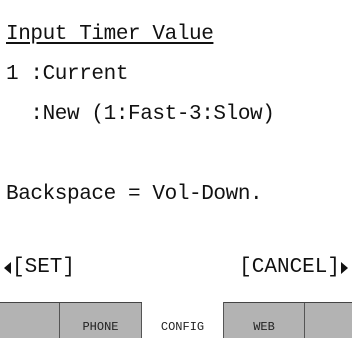 This screenshot has height=359, width=352. What do you see at coordinates (289, 267) in the screenshot?
I see `cancel-softkey-label: [CANCEL]` at bounding box center [289, 267].